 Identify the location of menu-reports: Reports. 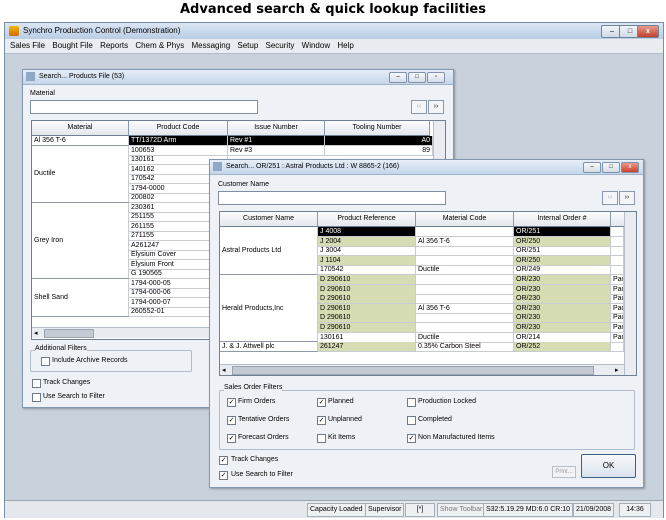
(114, 45).